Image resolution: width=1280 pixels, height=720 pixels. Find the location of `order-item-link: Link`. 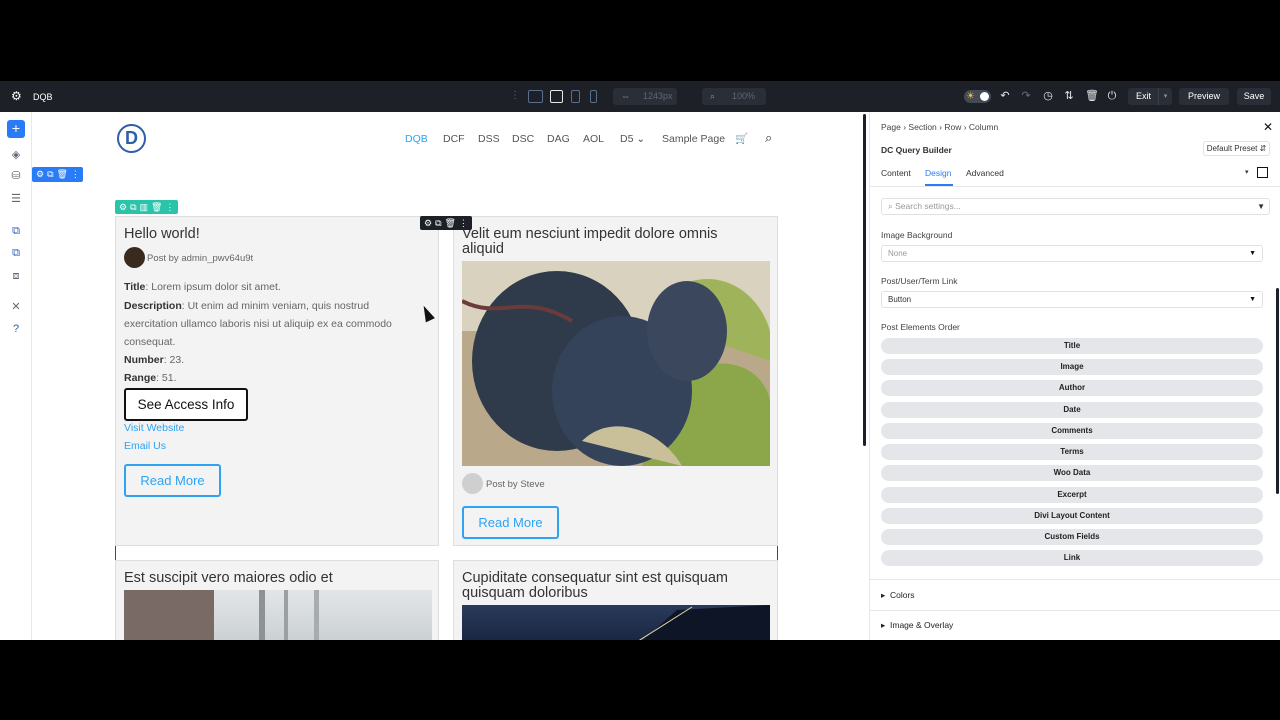

order-item-link: Link is located at coordinates (1072, 558).